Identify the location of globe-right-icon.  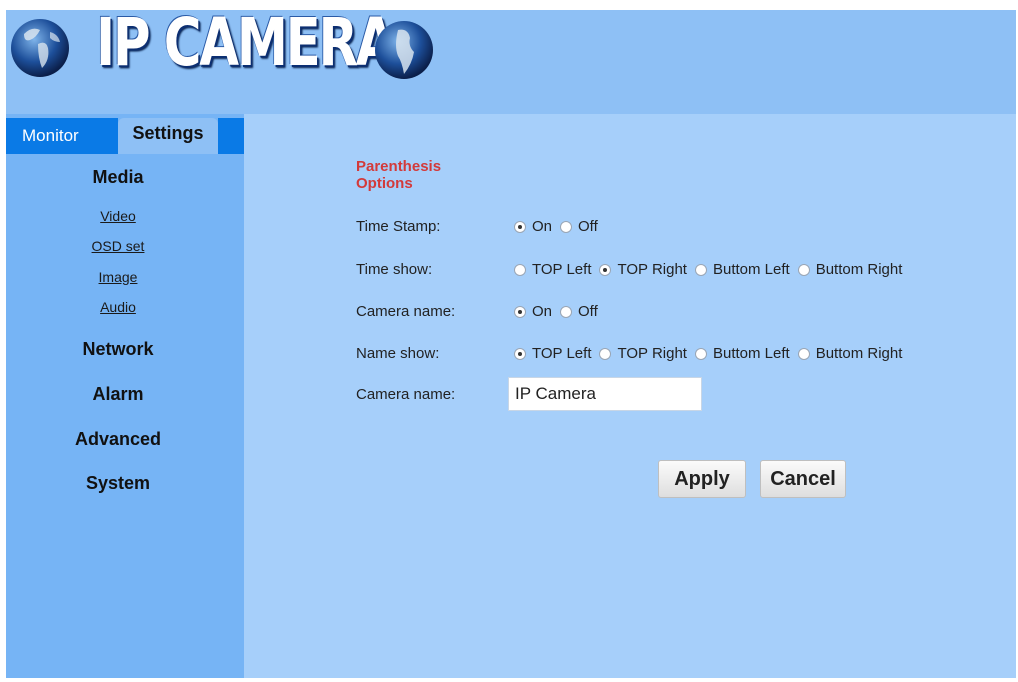
(404, 50).